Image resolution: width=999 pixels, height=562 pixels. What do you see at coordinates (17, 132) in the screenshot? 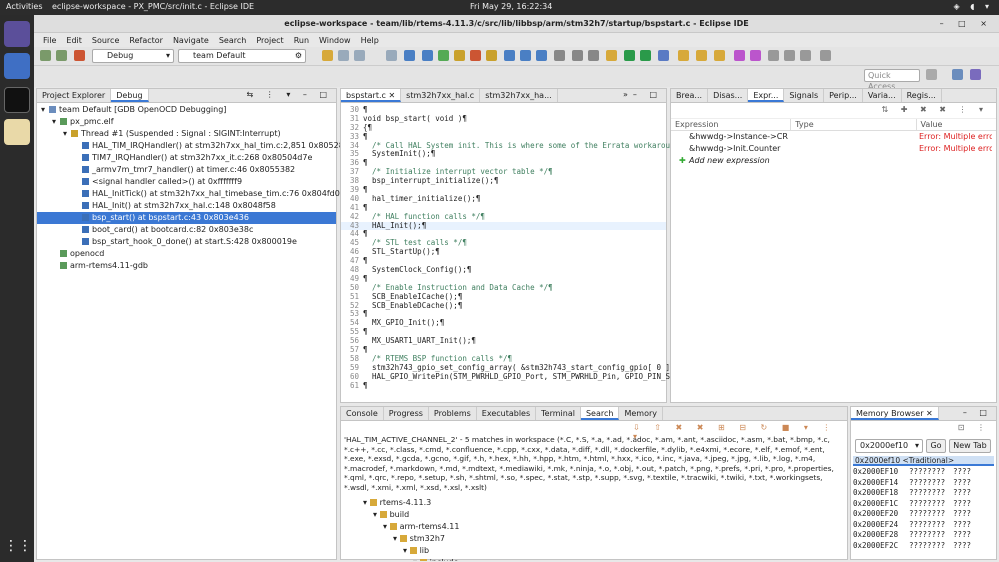
I see `notes-app-icon` at bounding box center [17, 132].